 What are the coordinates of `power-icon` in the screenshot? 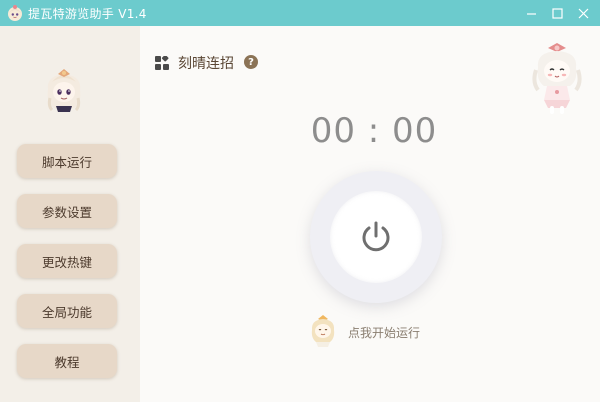 It's located at (376, 236).